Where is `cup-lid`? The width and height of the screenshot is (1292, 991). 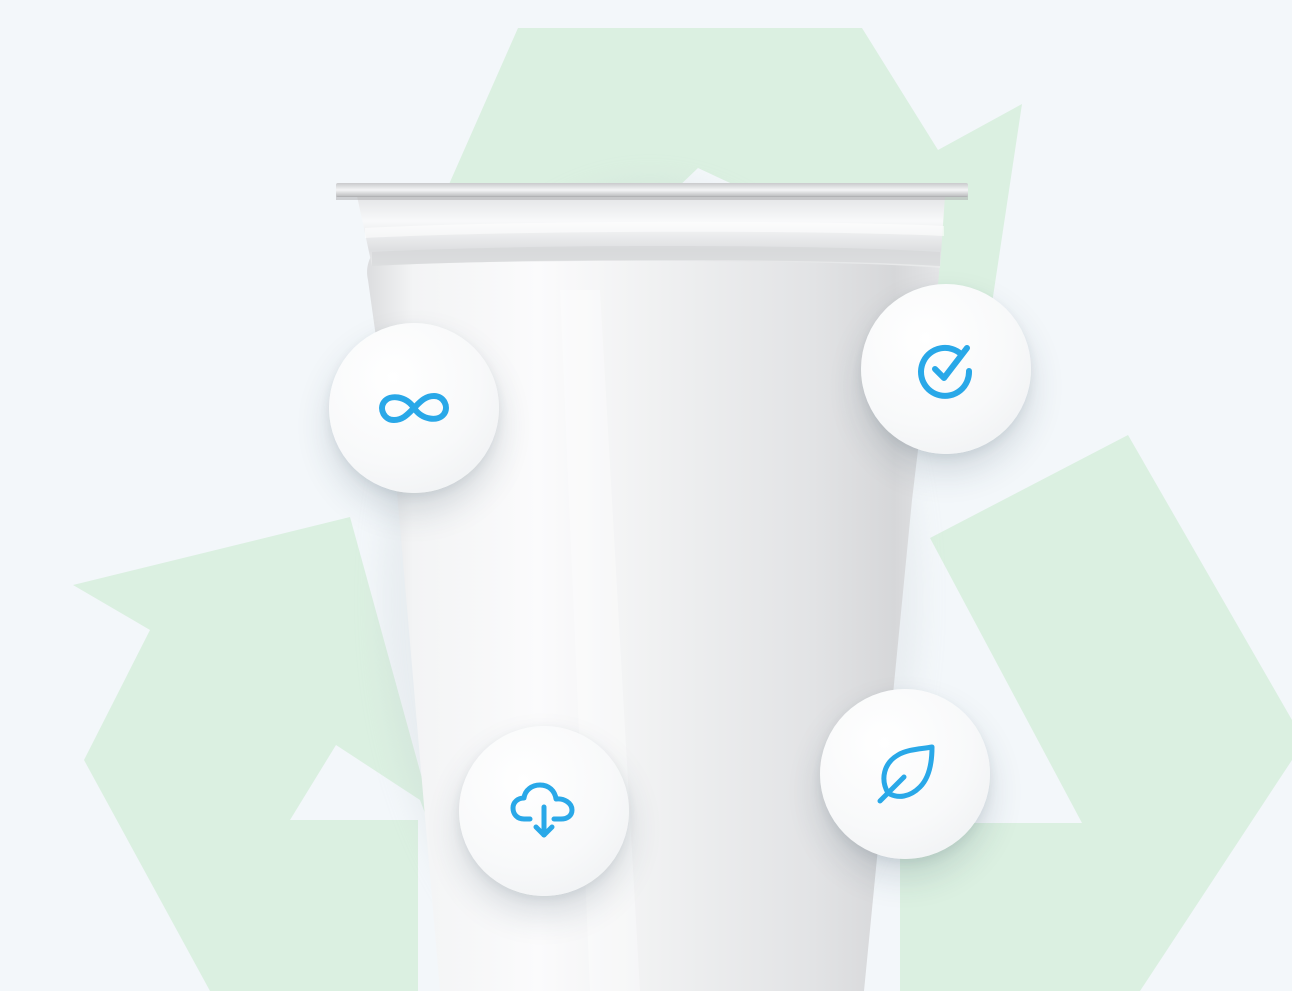
cup-lid is located at coordinates (652, 190).